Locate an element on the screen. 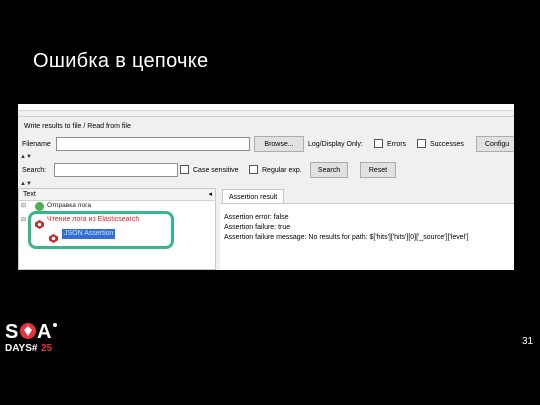 This screenshot has width=540, height=405. window-top-strip is located at coordinates (266, 107).